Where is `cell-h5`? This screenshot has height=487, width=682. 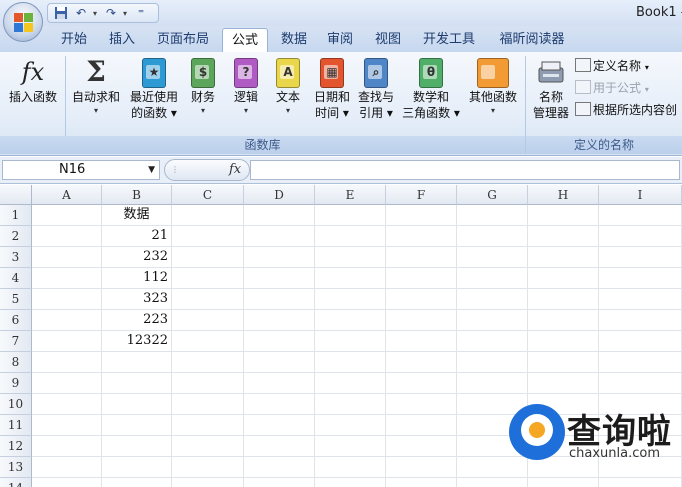
cell-h5 is located at coordinates (563, 299).